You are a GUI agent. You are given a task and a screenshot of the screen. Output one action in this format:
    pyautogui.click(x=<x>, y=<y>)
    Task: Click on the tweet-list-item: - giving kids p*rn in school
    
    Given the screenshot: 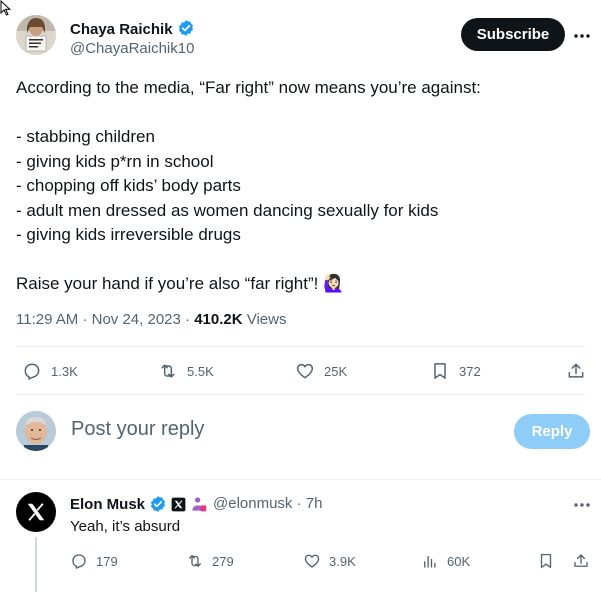 What is the action you would take?
    pyautogui.click(x=115, y=161)
    